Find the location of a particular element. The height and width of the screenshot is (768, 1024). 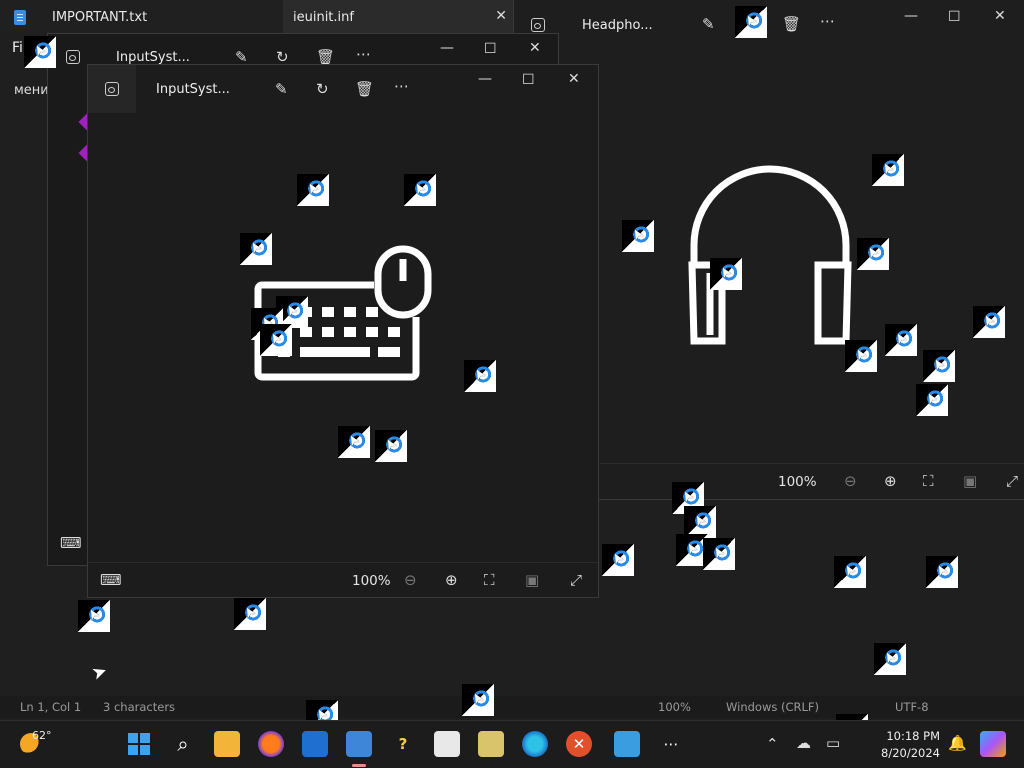

photos-icon is located at coordinates (315, 744).